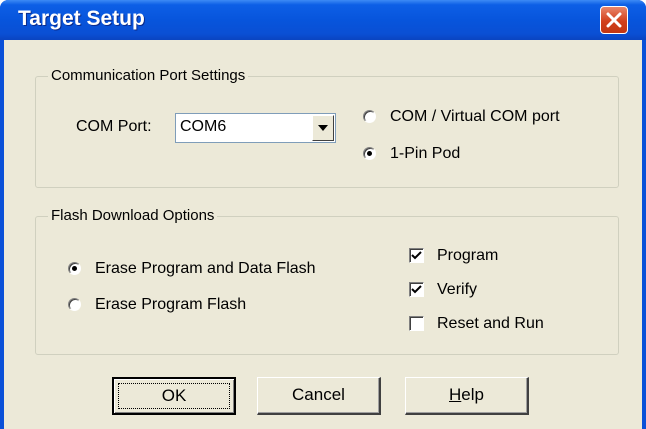 The image size is (646, 429). Describe the element at coordinates (114, 126) in the screenshot. I see `com-port-label: COM Port:` at that location.